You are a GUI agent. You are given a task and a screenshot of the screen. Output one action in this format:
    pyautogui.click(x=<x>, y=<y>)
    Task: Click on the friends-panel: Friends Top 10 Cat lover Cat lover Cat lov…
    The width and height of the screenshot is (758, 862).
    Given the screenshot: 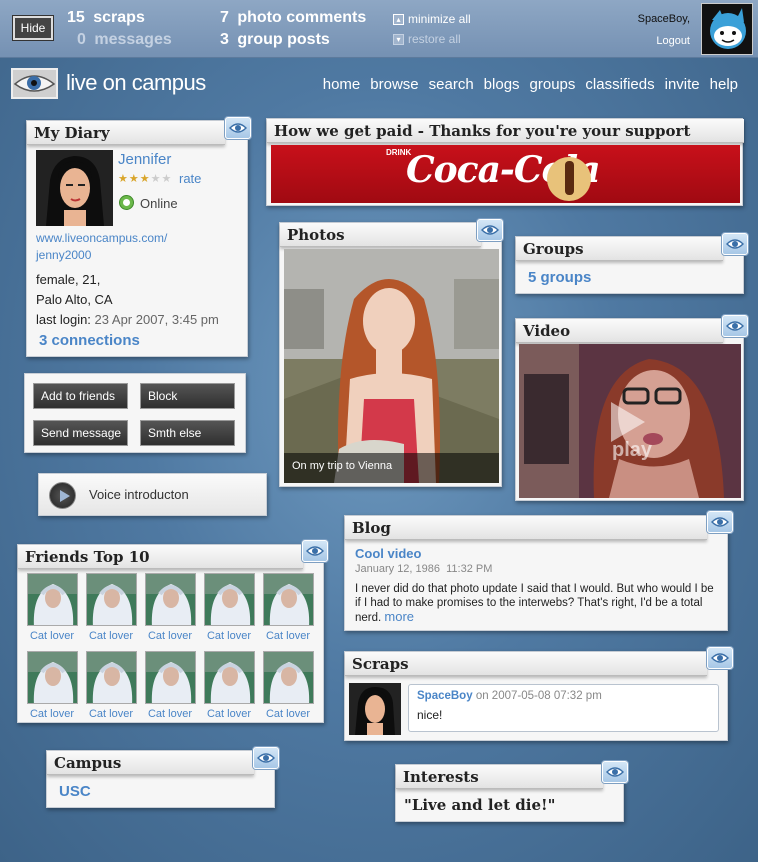 What is the action you would take?
    pyautogui.click(x=170, y=633)
    